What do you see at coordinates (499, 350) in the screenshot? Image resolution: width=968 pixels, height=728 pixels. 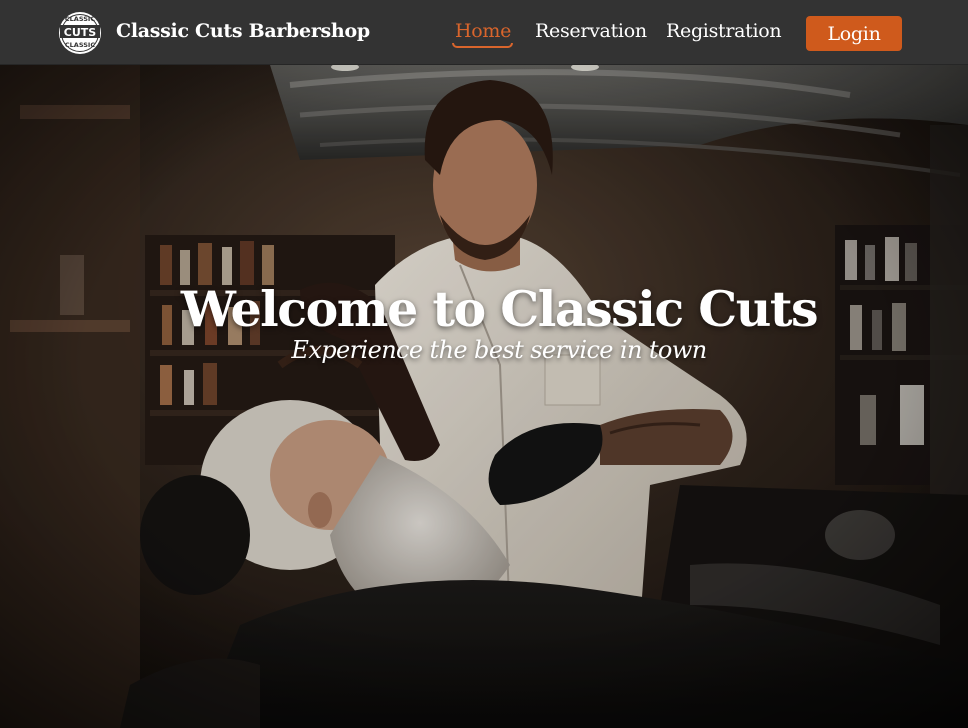 I see `hero-subtitle: Experience the best service in town` at bounding box center [499, 350].